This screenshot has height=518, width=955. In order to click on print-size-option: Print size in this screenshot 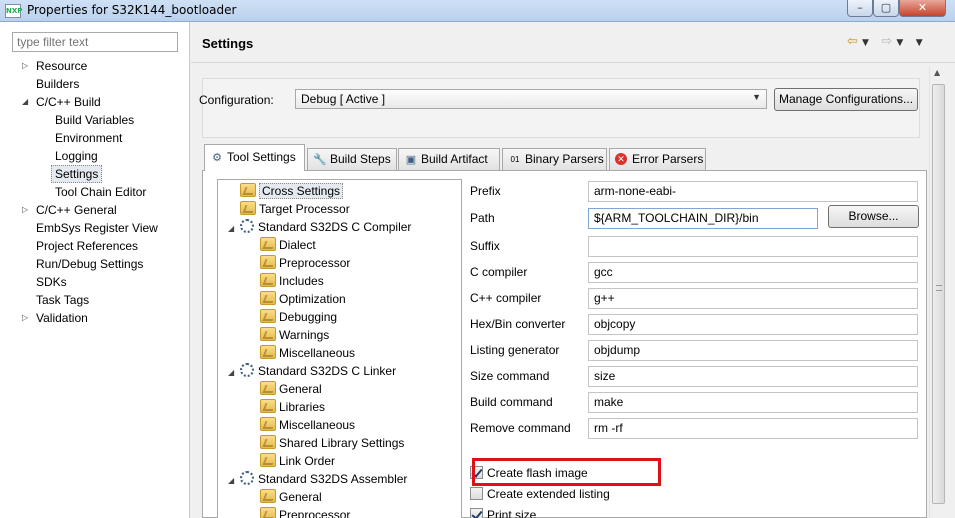, I will do `click(503, 512)`.